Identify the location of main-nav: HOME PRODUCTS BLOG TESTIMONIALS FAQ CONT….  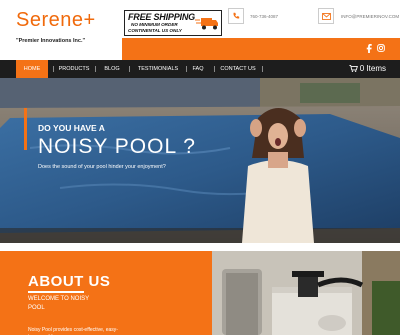
(200, 69).